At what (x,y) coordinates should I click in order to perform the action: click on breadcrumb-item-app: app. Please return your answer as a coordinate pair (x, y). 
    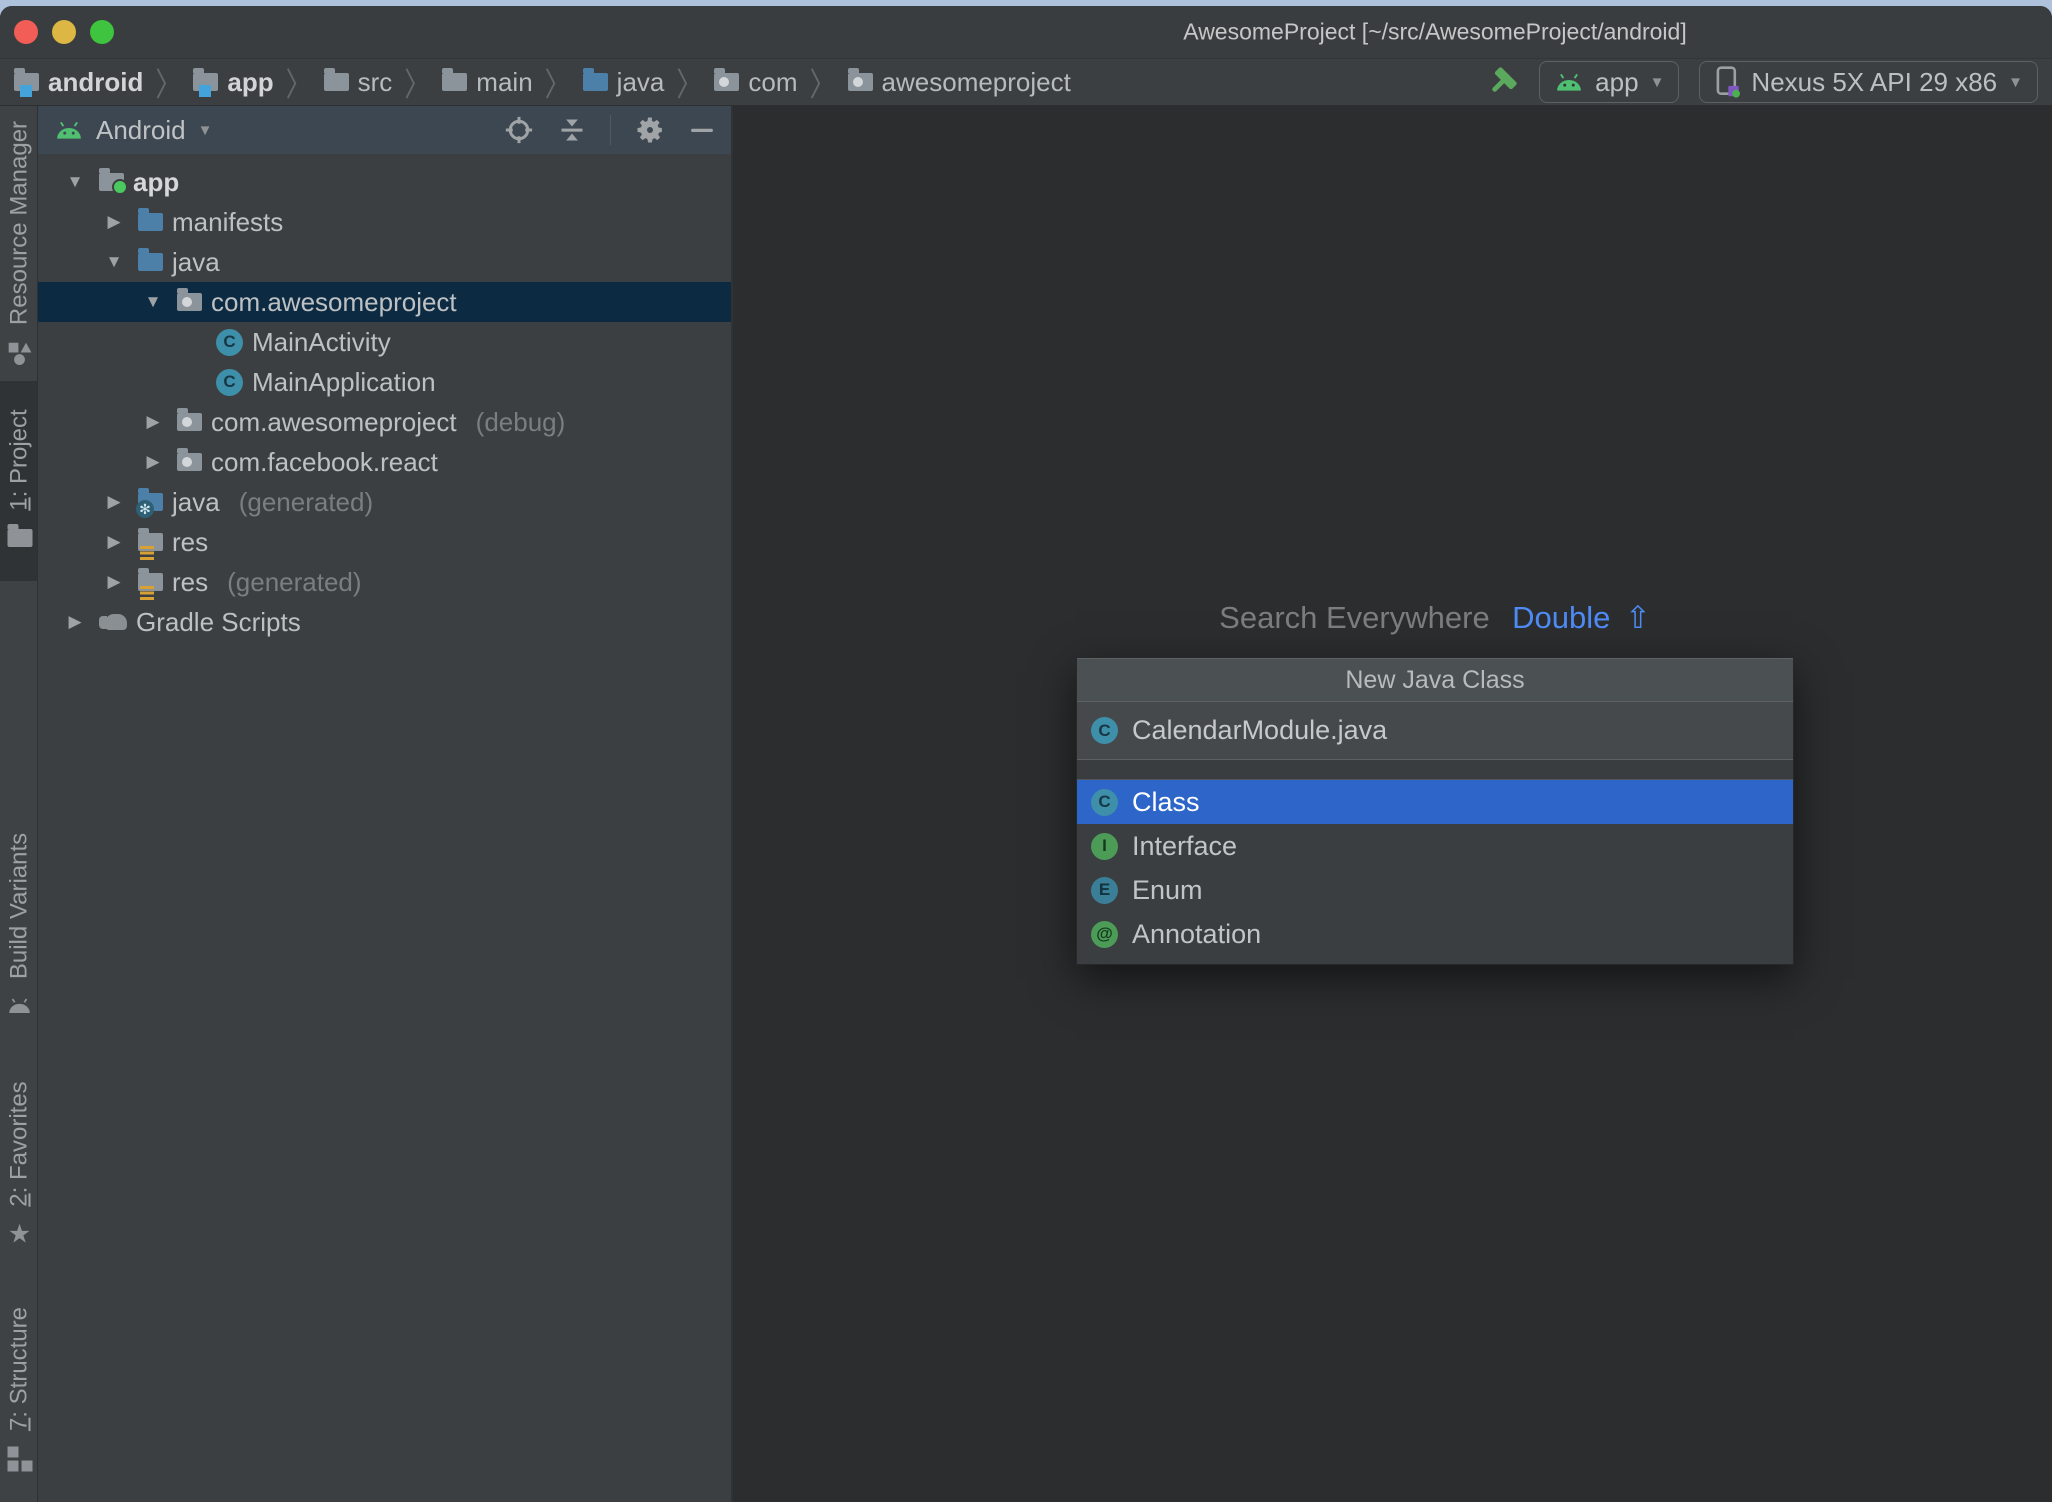
    Looking at the image, I should click on (233, 82).